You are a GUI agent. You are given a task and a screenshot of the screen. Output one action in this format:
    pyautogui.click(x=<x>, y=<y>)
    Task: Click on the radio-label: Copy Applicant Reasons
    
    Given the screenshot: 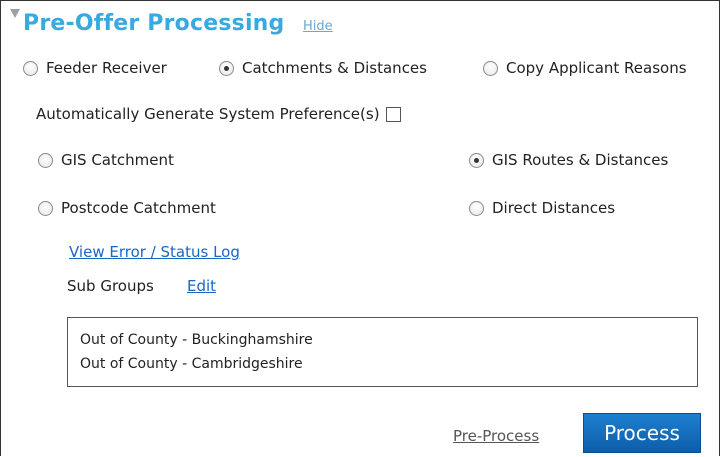 What is the action you would take?
    pyautogui.click(x=596, y=68)
    